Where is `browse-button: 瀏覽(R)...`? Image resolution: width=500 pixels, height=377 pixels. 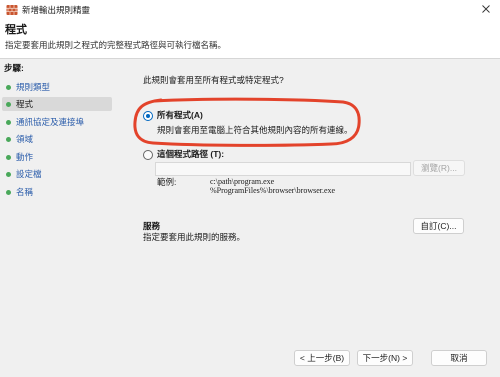 browse-button: 瀏覽(R)... is located at coordinates (439, 168).